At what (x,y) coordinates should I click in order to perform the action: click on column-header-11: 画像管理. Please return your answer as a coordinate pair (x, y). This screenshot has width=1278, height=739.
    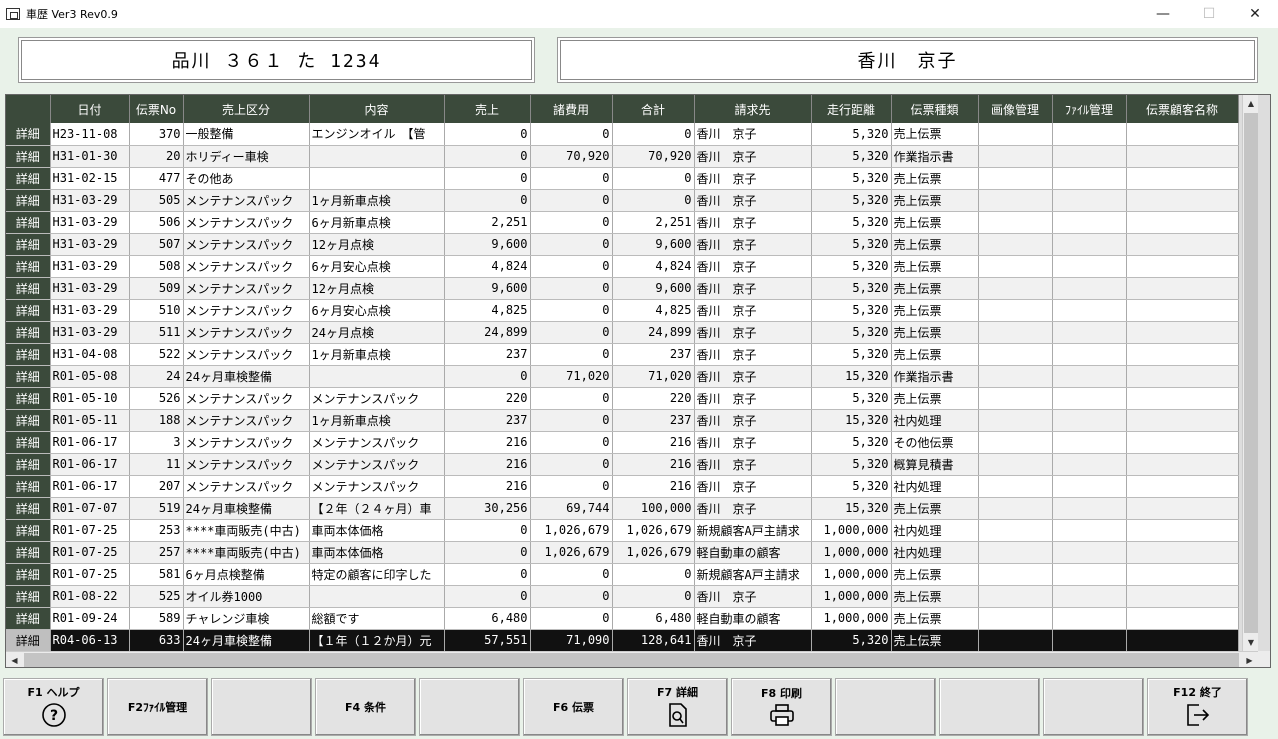
    Looking at the image, I should click on (1015, 109).